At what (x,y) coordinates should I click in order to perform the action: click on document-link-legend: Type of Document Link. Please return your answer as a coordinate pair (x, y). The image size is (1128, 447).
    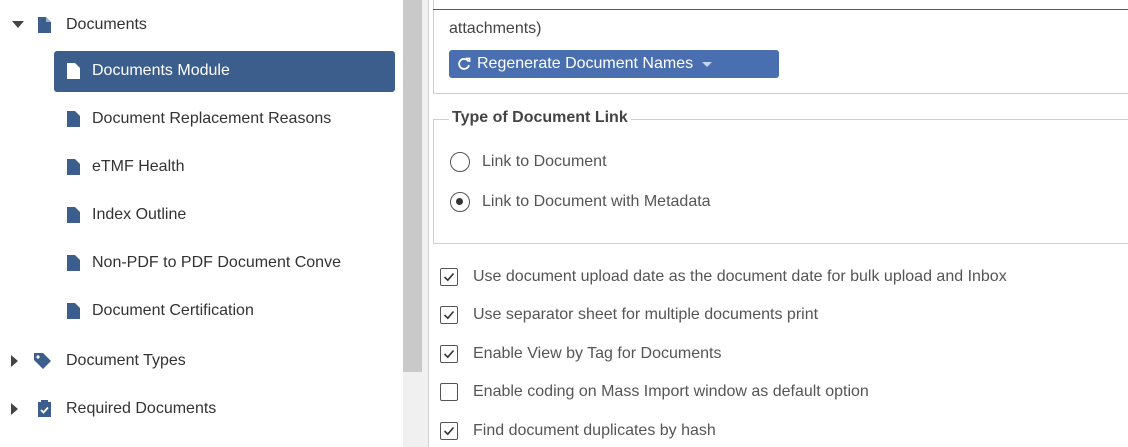
    Looking at the image, I should click on (540, 118).